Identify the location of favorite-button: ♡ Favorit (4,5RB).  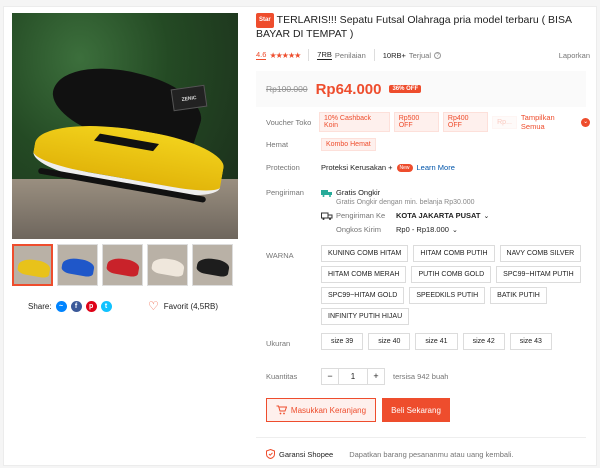
(183, 306).